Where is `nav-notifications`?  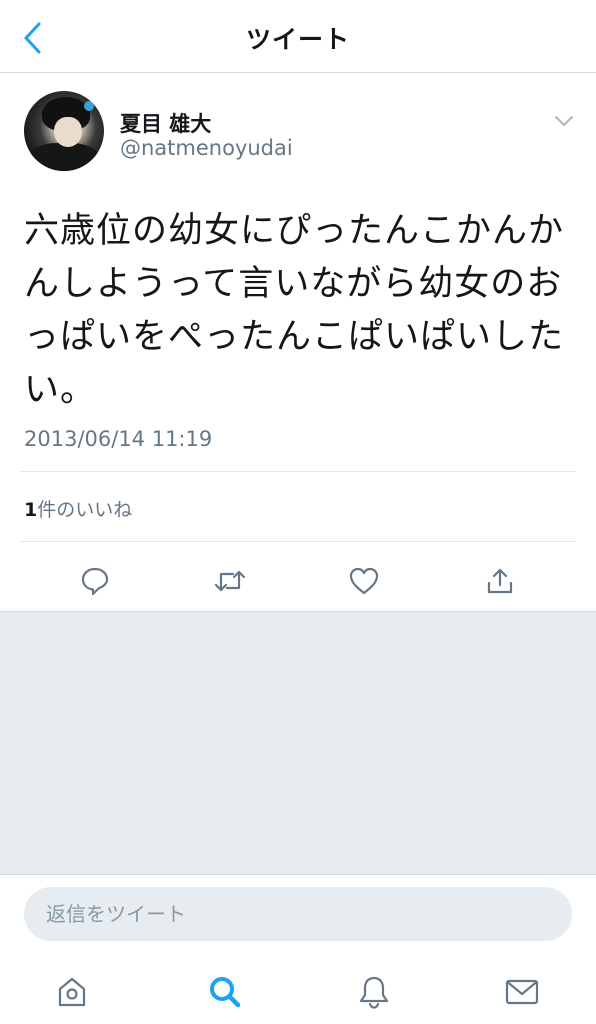 nav-notifications is located at coordinates (374, 992).